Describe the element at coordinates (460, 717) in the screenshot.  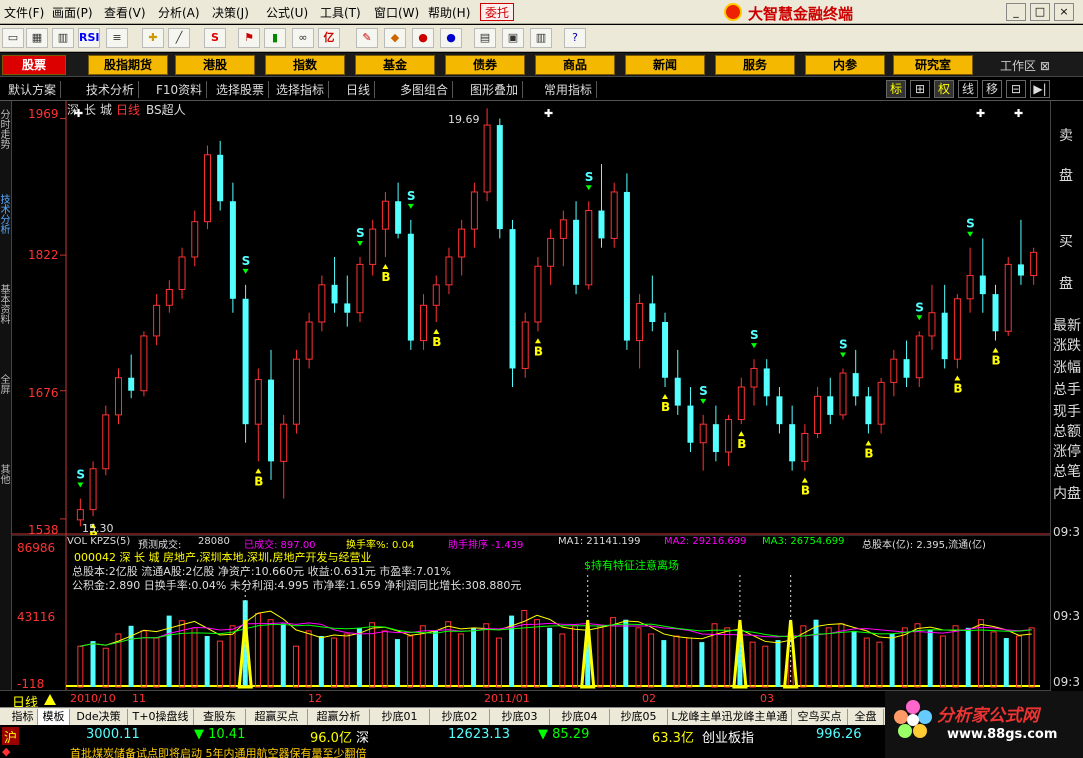
I see `btab-bottom02: 抄底02` at that location.